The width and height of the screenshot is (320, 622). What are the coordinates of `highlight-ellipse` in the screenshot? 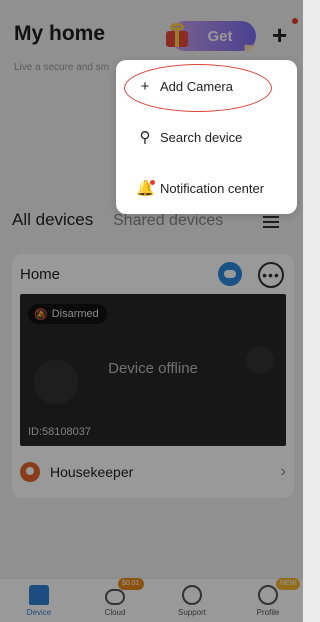 It's located at (198, 88).